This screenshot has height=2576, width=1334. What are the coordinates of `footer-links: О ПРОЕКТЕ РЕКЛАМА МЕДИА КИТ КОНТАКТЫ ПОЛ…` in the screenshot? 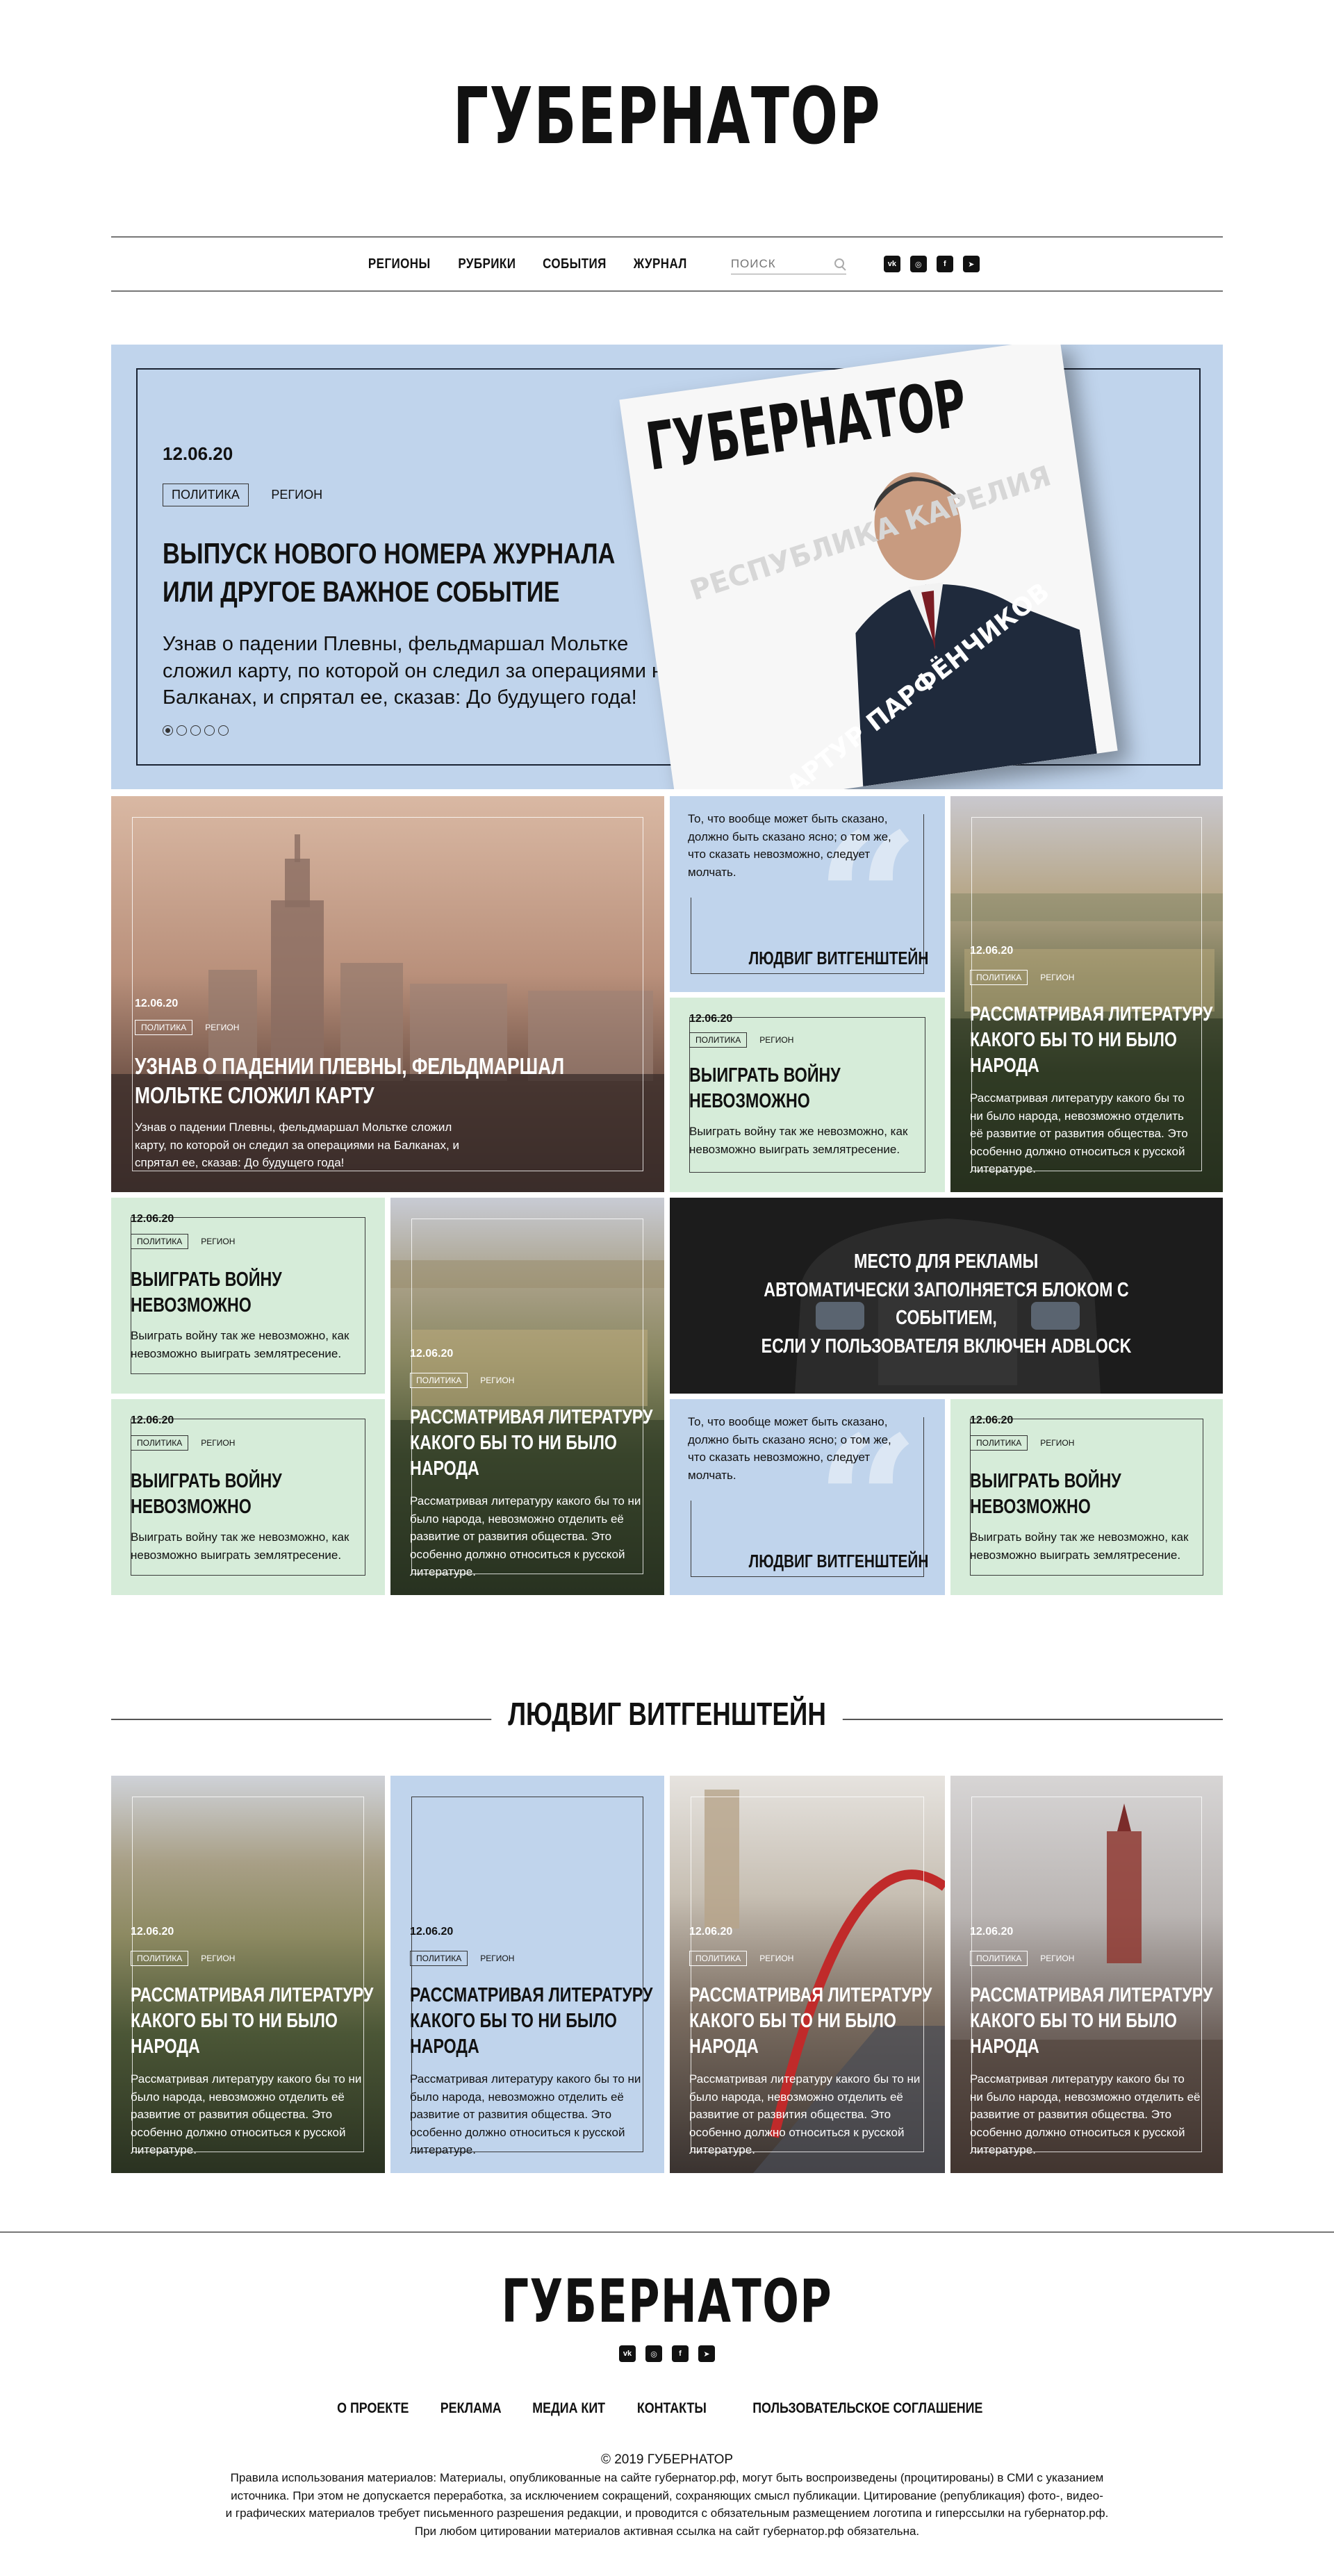 It's located at (667, 2408).